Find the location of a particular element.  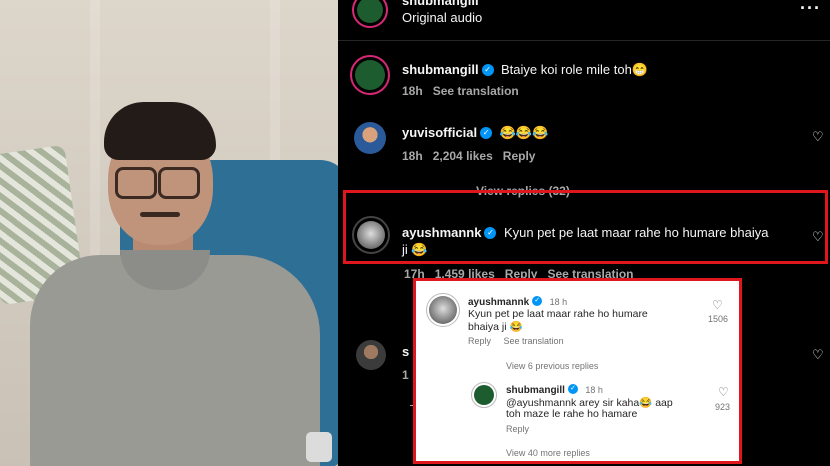

view-more-replies-link: View 40 more replies is located at coordinates (548, 453).